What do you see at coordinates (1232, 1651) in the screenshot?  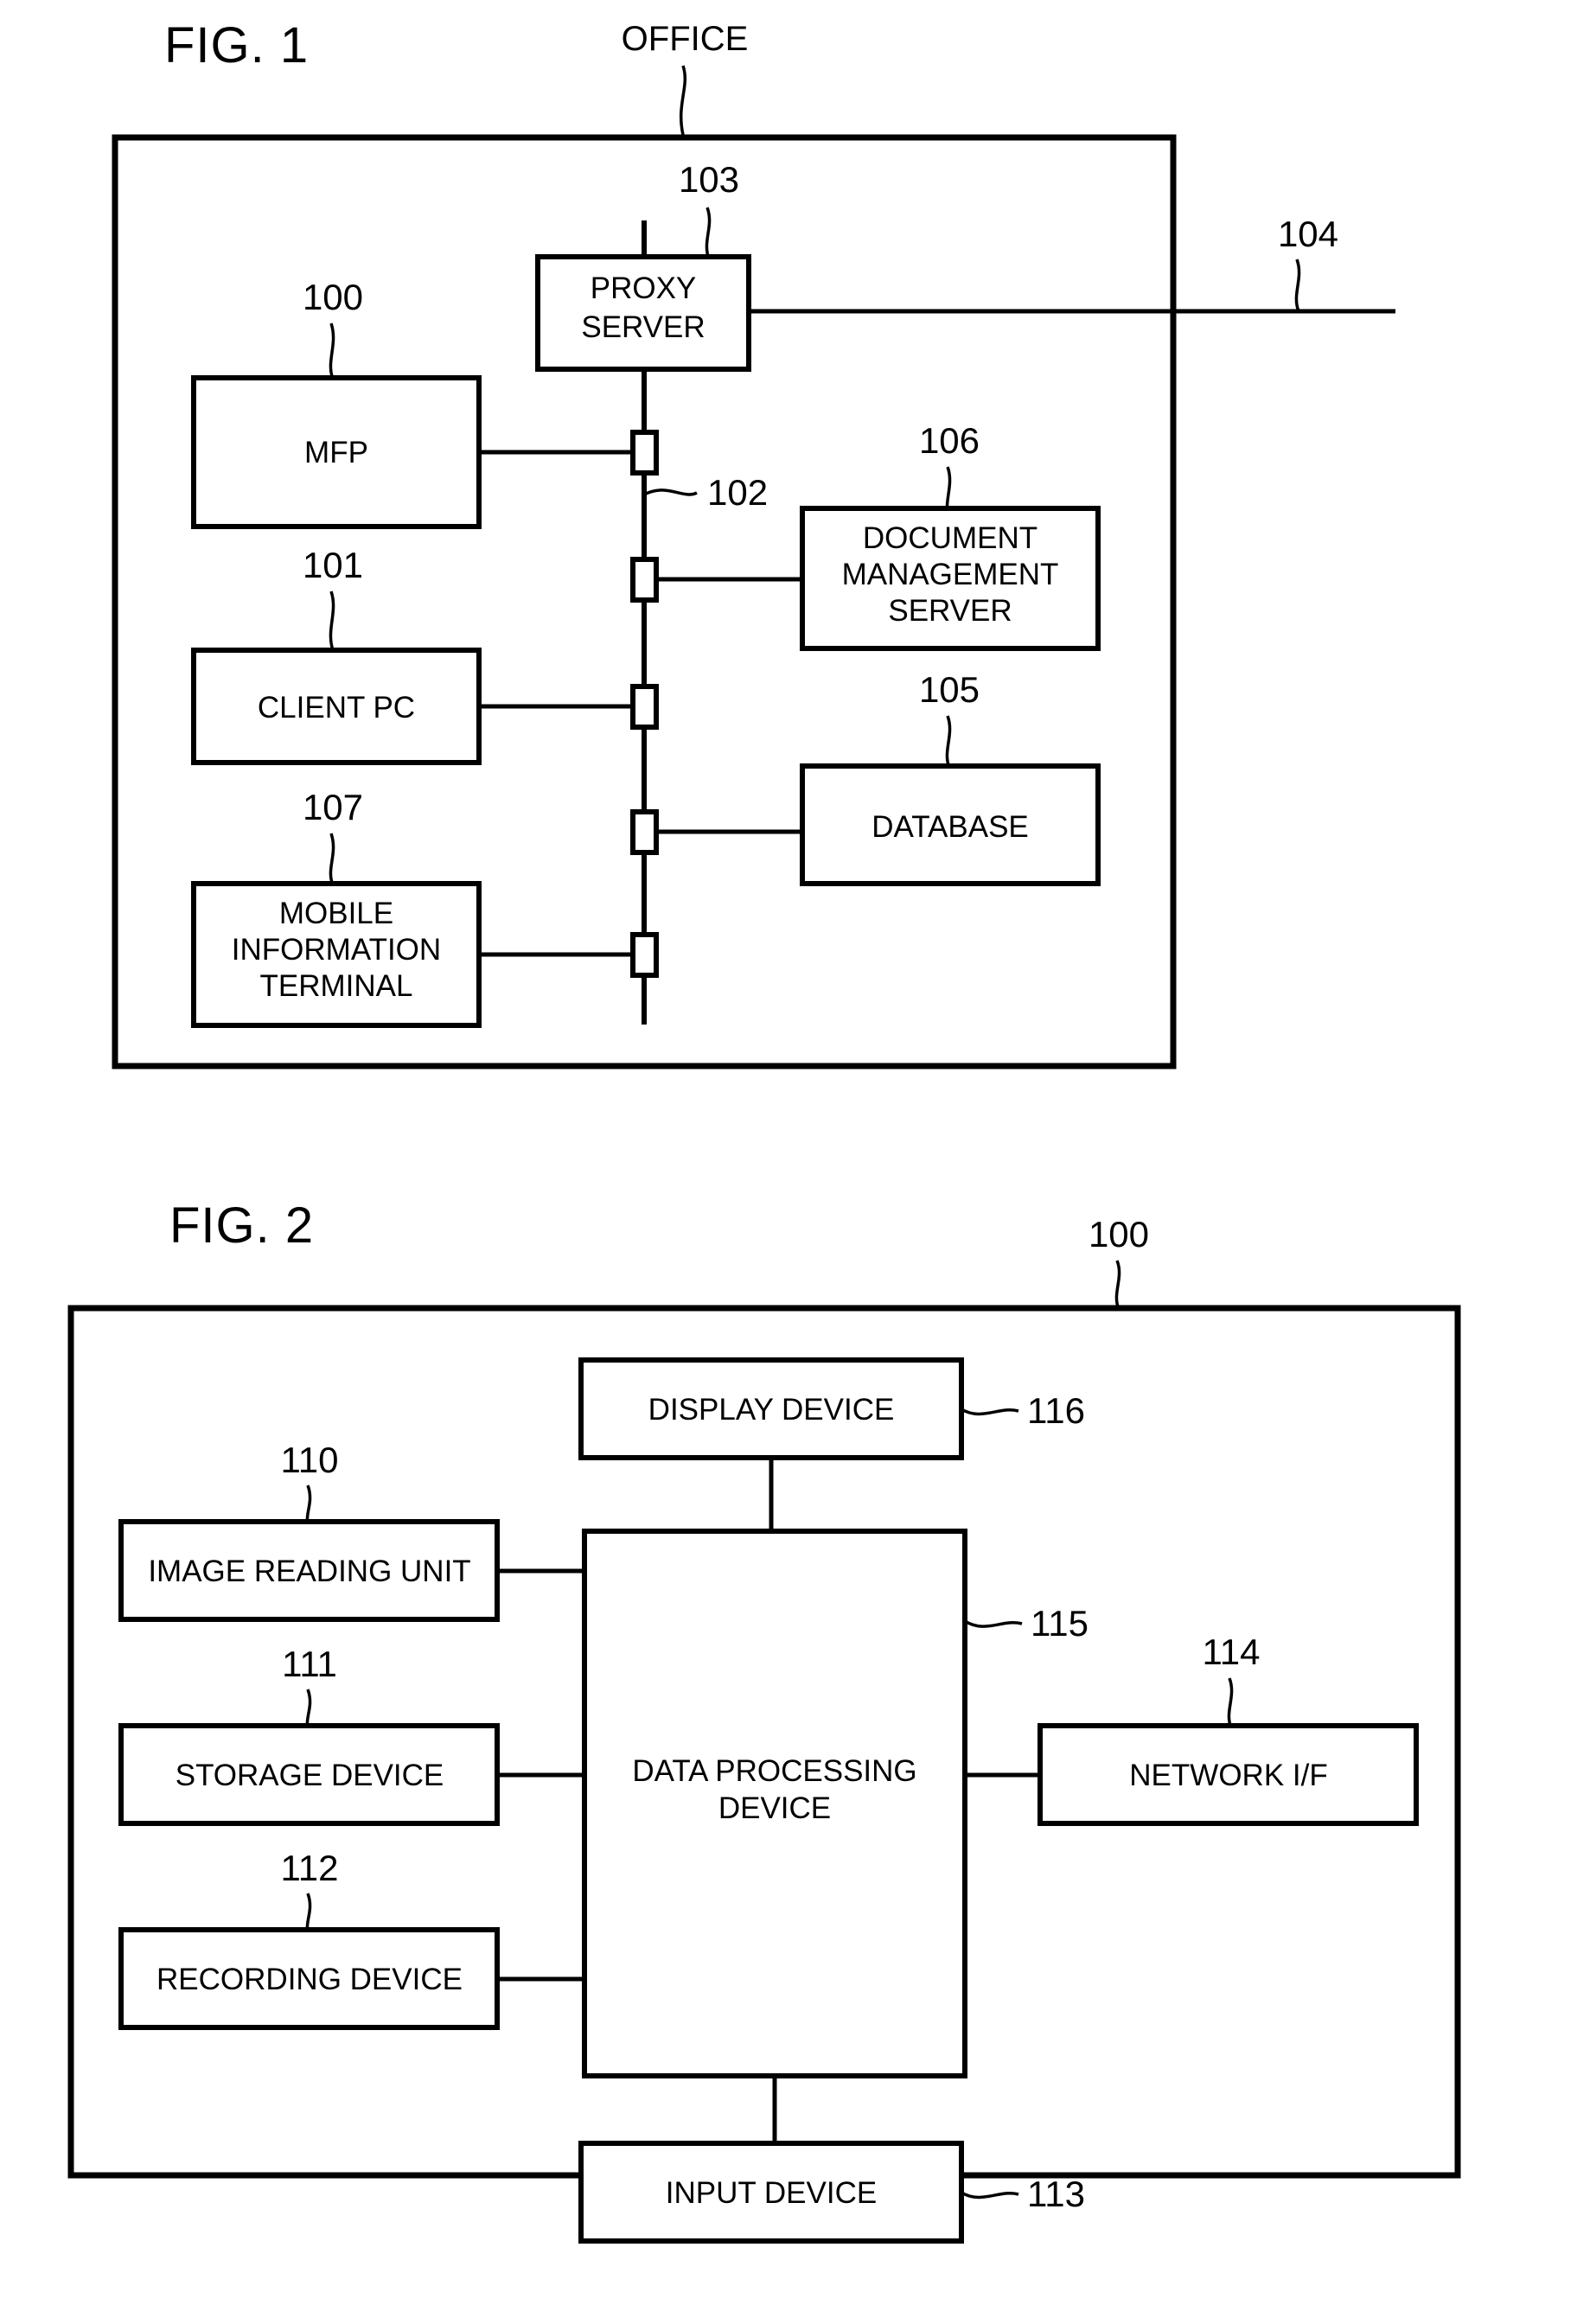 I see `ref-114-label: 114` at bounding box center [1232, 1651].